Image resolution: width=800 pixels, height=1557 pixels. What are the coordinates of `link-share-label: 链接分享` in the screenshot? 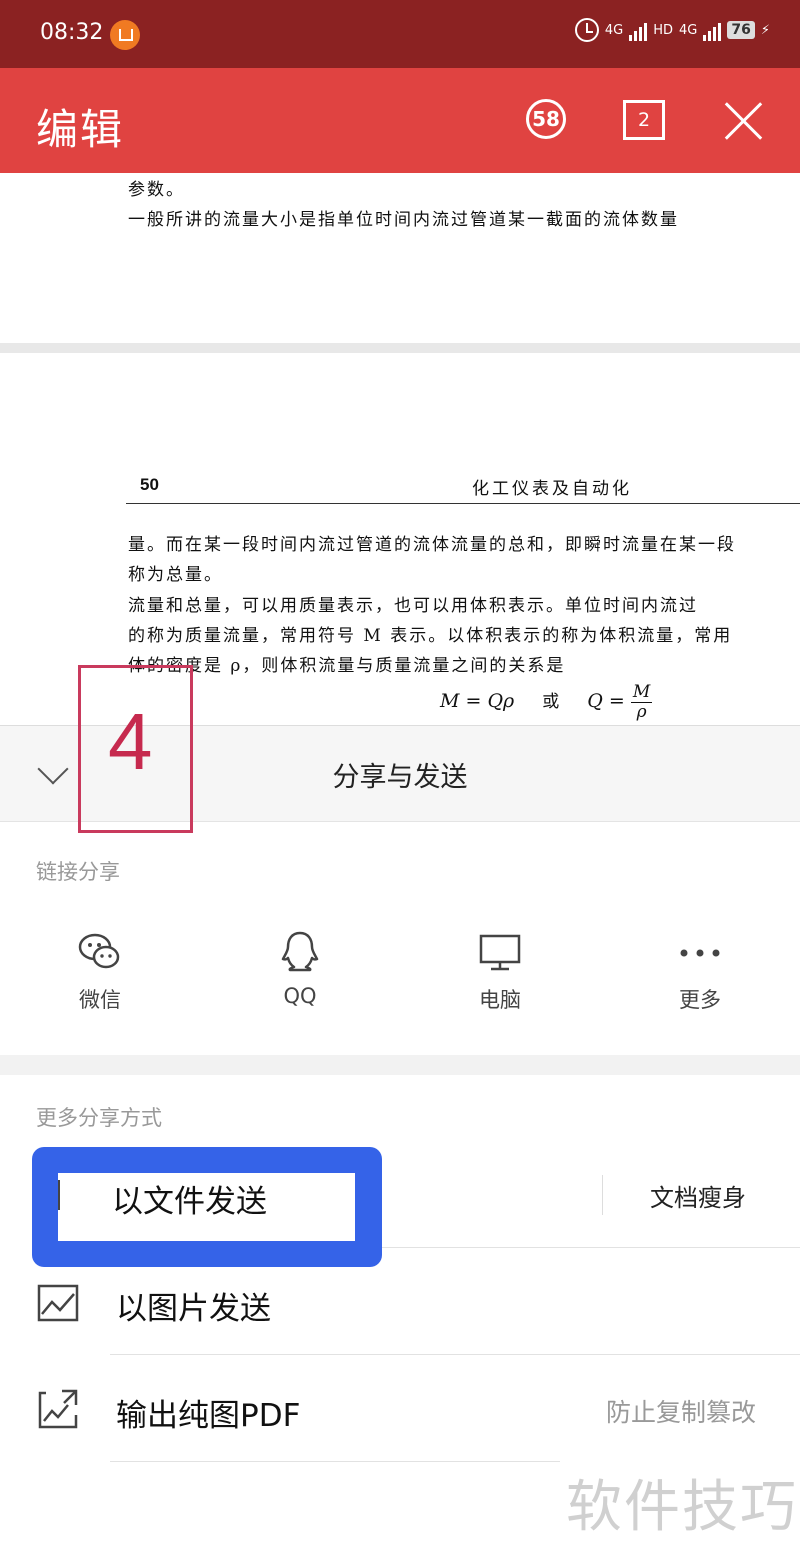 It's located at (78, 872).